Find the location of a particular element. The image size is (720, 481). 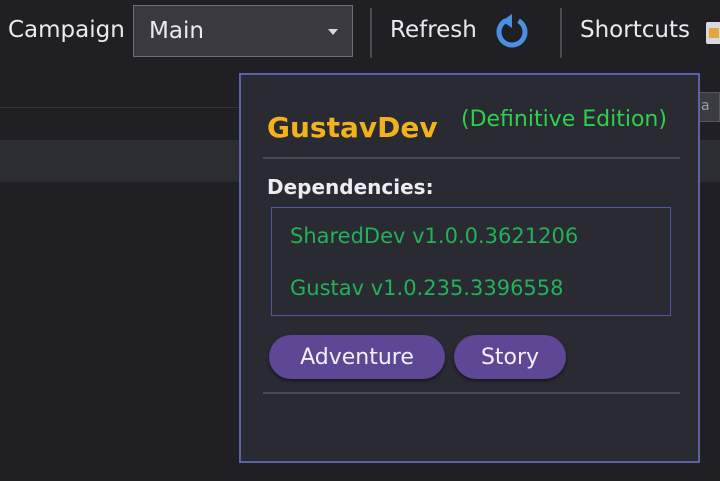

list-row-highlight is located at coordinates (120, 161).